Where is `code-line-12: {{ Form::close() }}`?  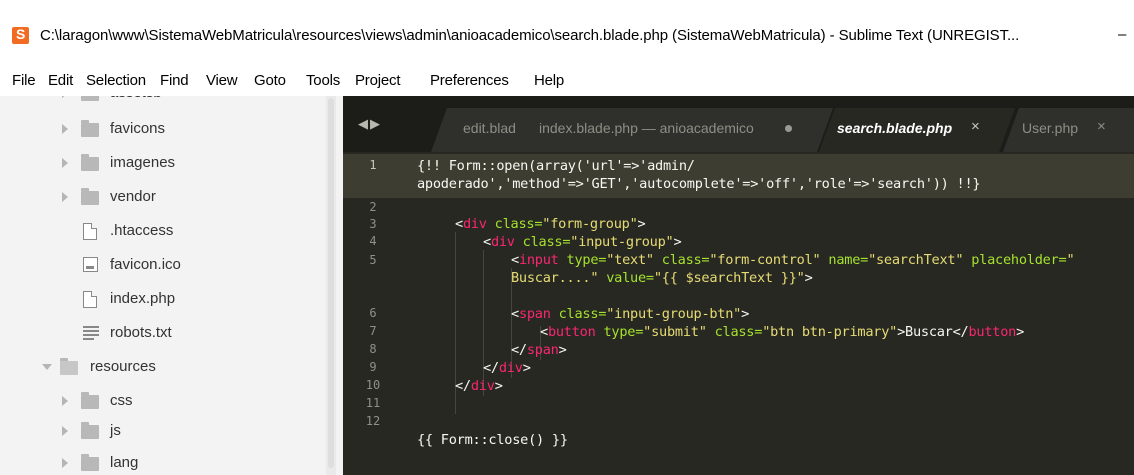 code-line-12: {{ Form::close() }} is located at coordinates (492, 440).